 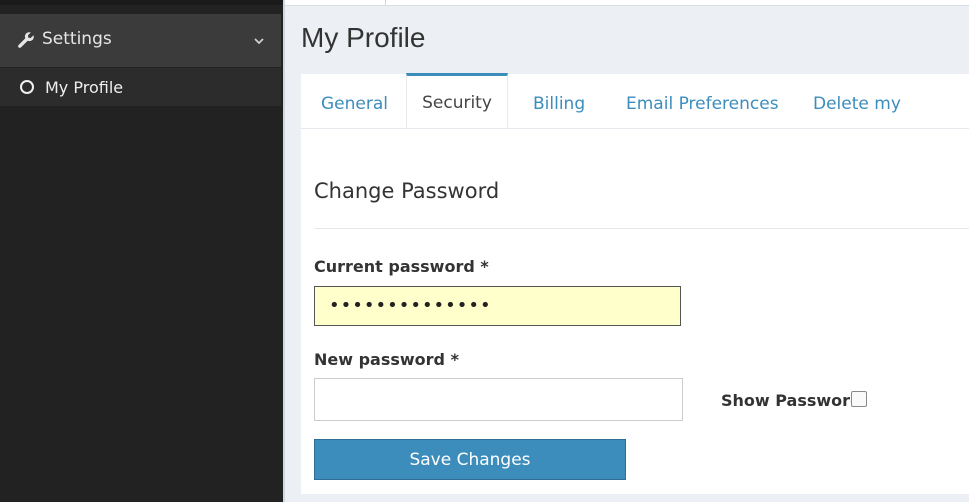 I want to click on sidebar-item-my-profile: My Profile, so click(x=140, y=87).